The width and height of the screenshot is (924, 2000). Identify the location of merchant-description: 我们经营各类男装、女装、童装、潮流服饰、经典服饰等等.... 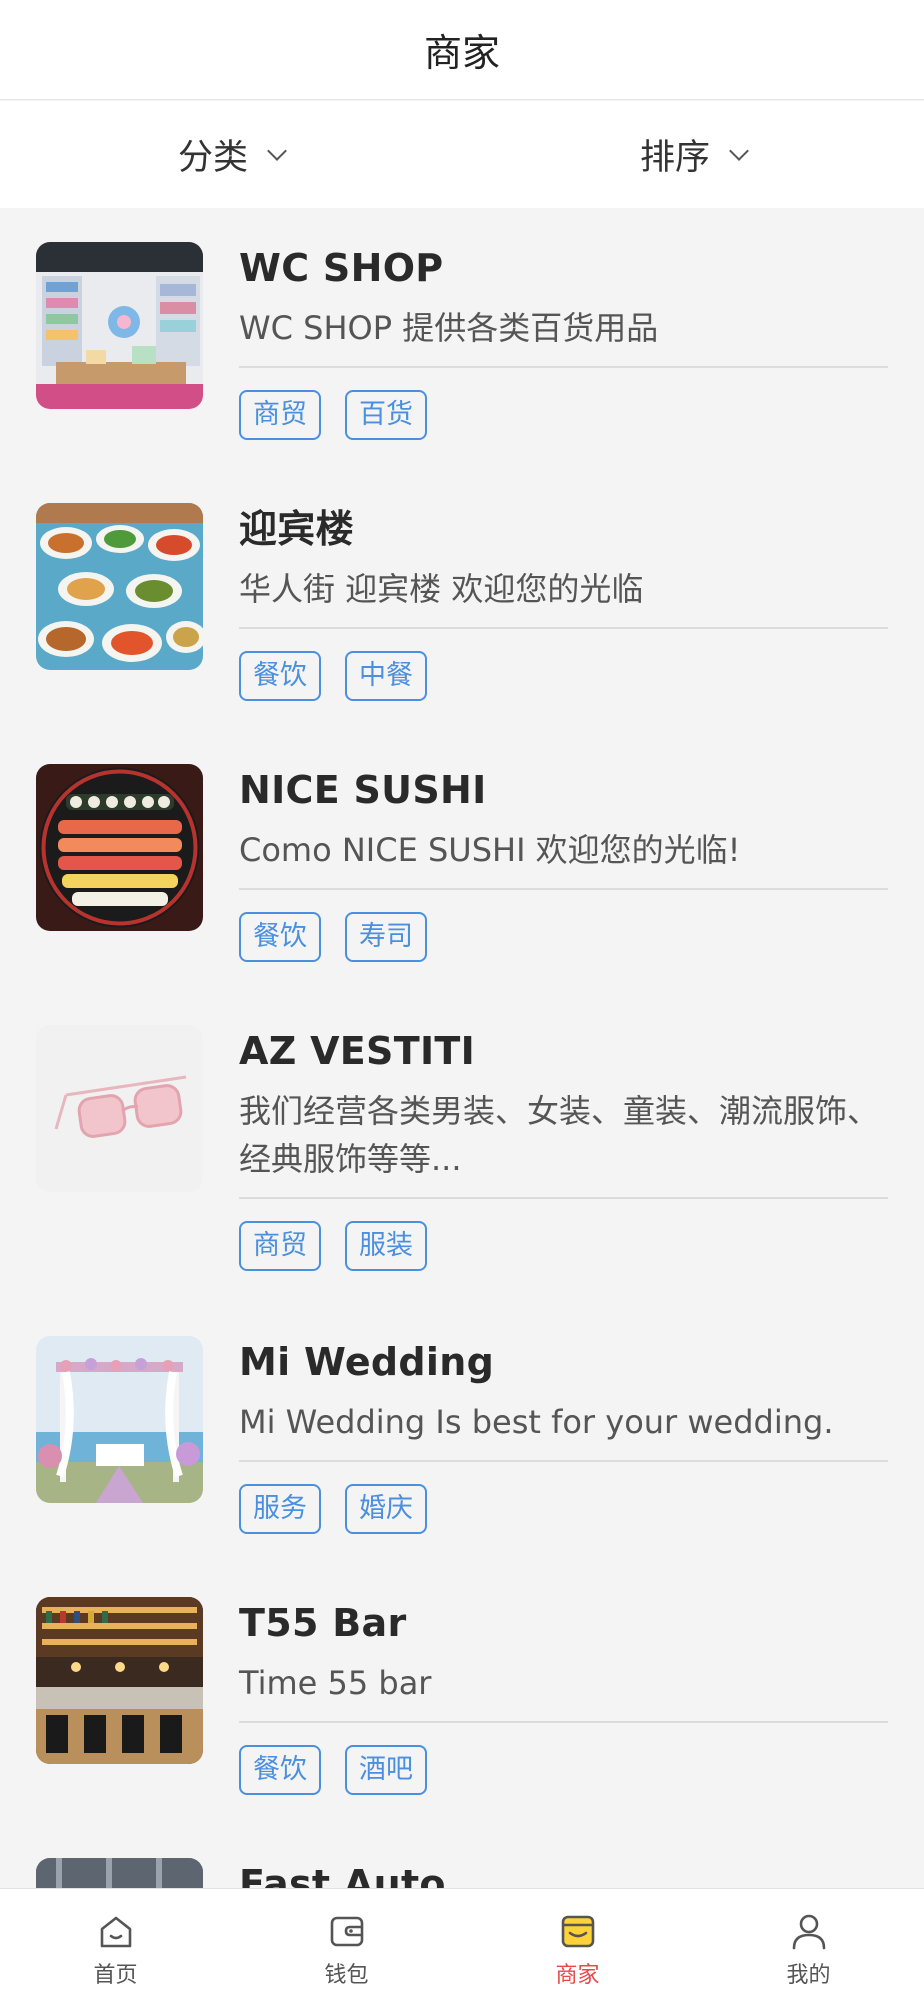
(559, 1135).